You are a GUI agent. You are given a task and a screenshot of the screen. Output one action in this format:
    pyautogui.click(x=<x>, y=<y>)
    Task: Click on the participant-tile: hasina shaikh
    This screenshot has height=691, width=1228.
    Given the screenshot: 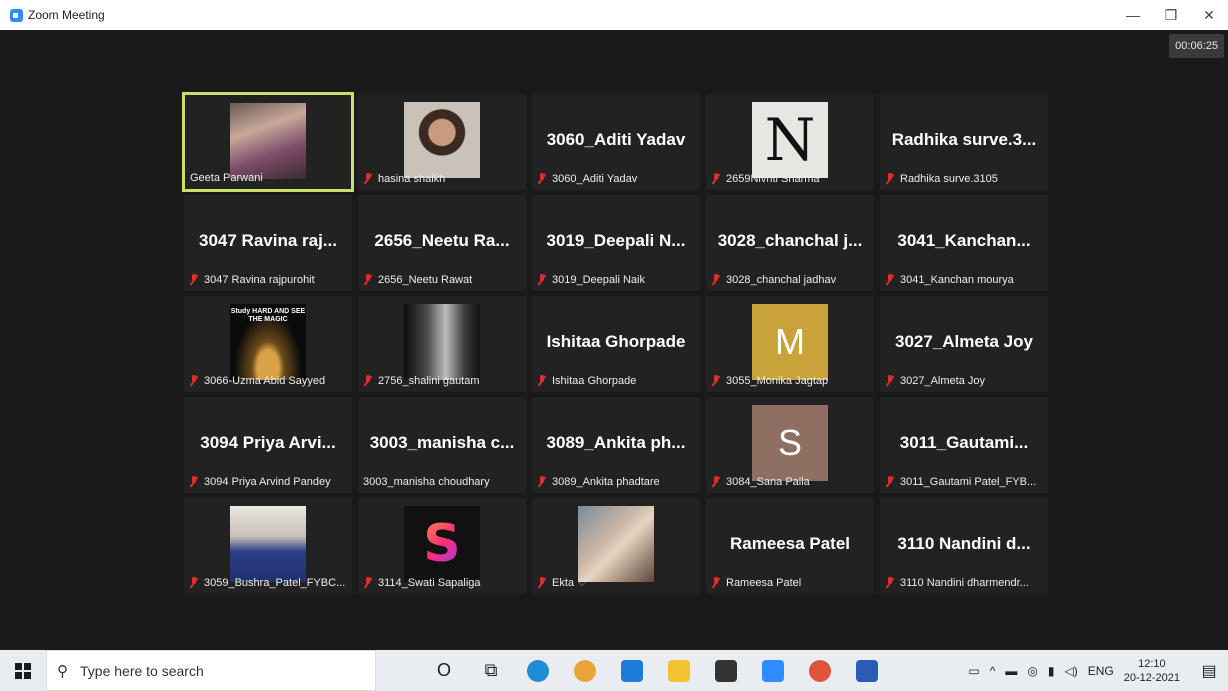 What is the action you would take?
    pyautogui.click(x=442, y=142)
    